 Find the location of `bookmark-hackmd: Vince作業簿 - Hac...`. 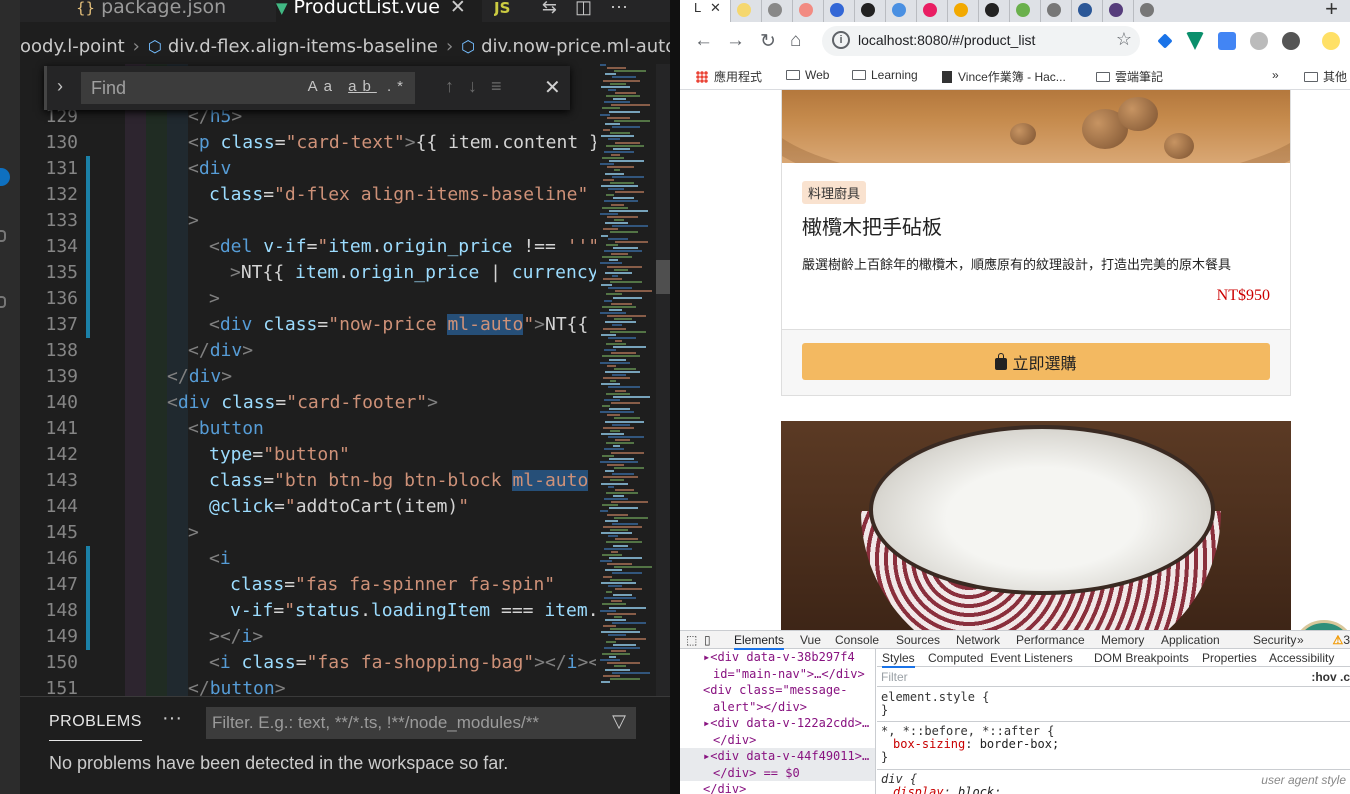

bookmark-hackmd: Vince作業簿 - Hac... is located at coordinates (1004, 76).